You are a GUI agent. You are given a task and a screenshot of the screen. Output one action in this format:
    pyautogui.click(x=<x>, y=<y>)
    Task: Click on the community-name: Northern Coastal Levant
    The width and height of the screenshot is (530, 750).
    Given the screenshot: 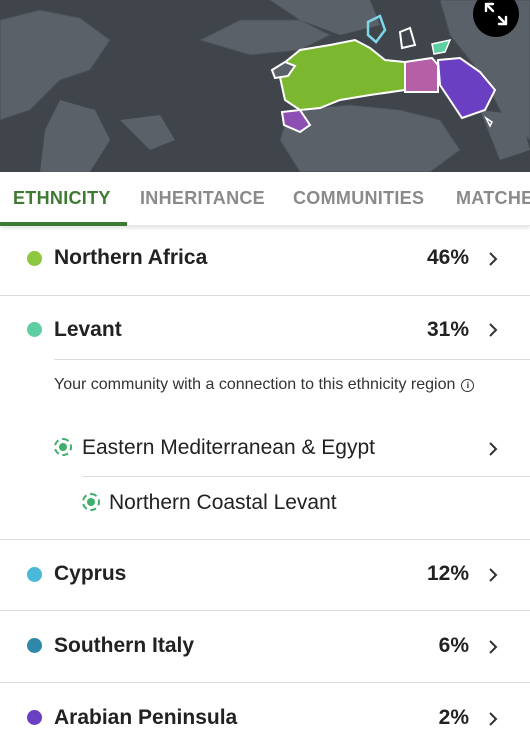 What is the action you would take?
    pyautogui.click(x=223, y=502)
    